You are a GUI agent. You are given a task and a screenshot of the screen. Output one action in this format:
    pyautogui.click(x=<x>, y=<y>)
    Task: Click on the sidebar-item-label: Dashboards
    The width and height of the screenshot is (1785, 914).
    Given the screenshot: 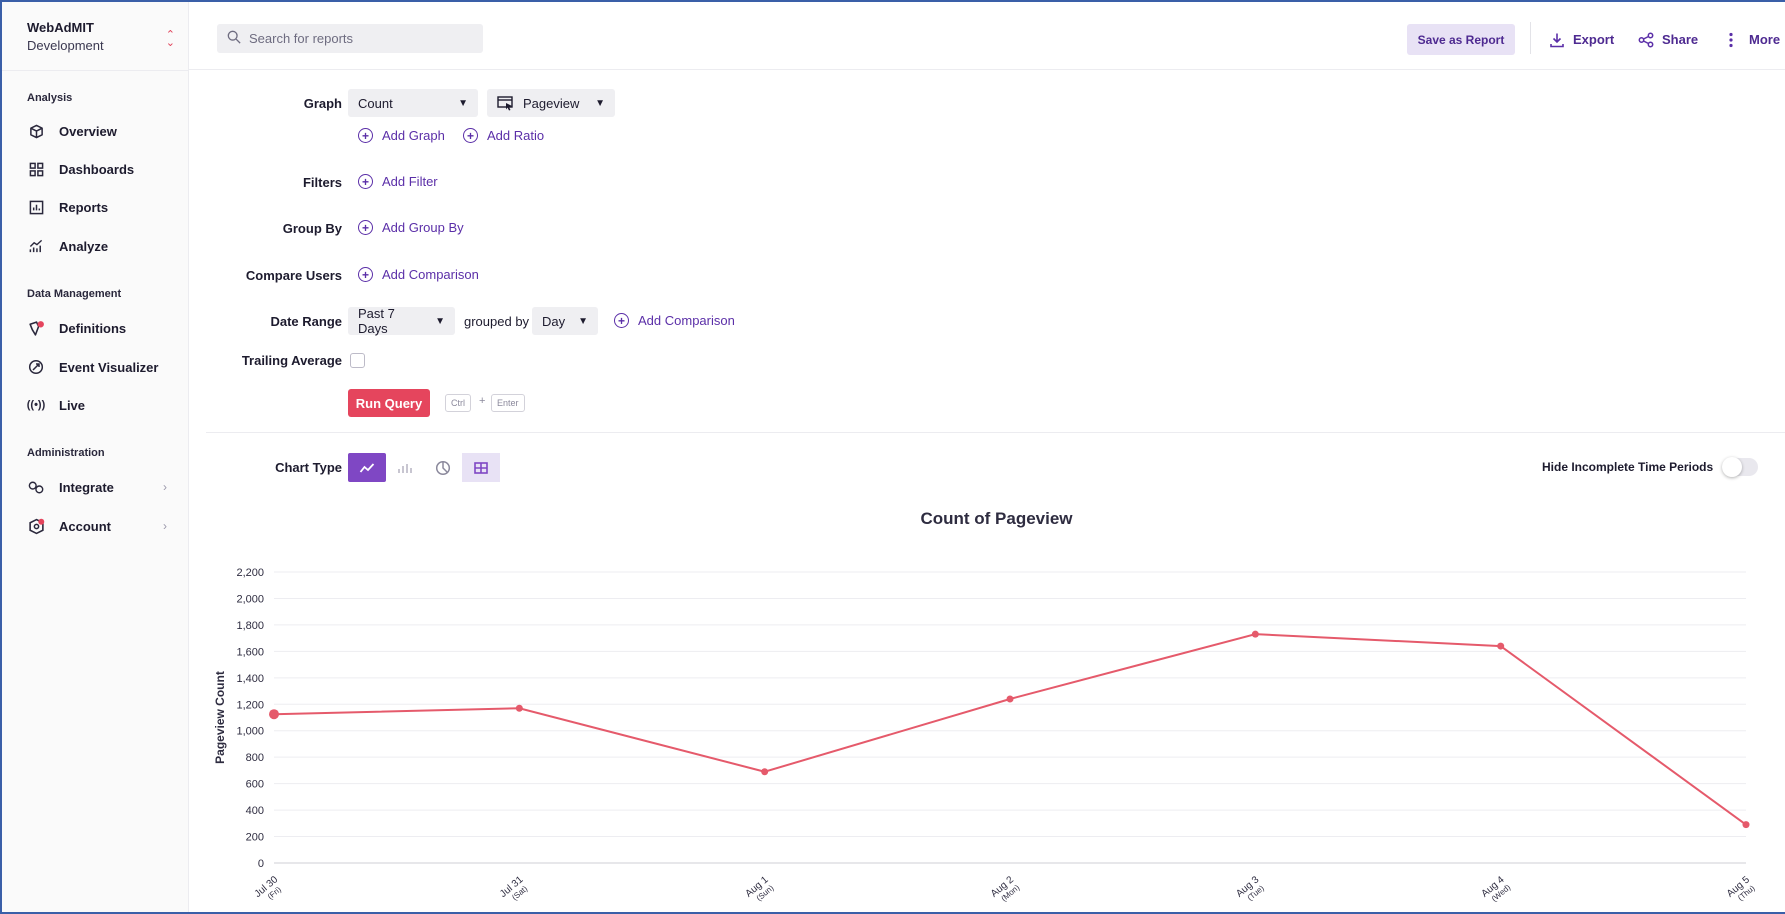 What is the action you would take?
    pyautogui.click(x=97, y=169)
    